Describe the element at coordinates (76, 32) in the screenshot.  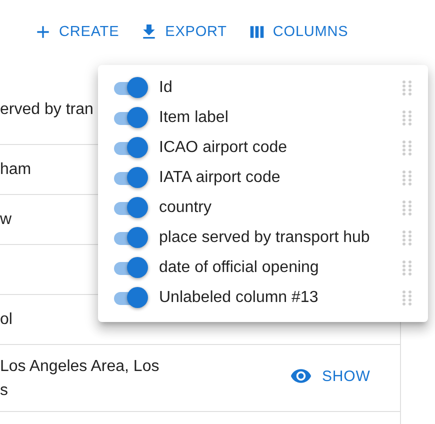
I see `toolbar-button: CREATE` at that location.